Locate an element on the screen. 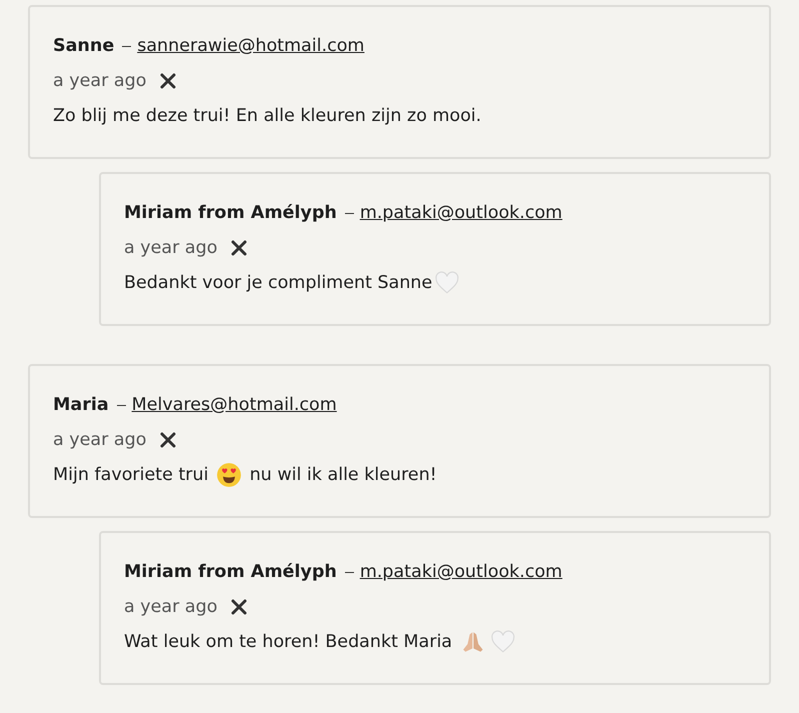 The image size is (799, 713). comment-text: Mijn favoriete trui is located at coordinates (131, 475).